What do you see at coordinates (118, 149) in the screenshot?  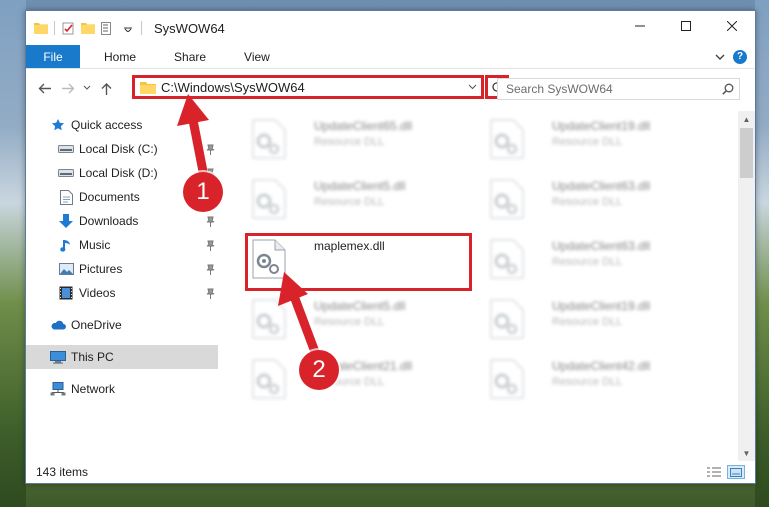 I see `nav-item-label: Local Disk (C:)` at bounding box center [118, 149].